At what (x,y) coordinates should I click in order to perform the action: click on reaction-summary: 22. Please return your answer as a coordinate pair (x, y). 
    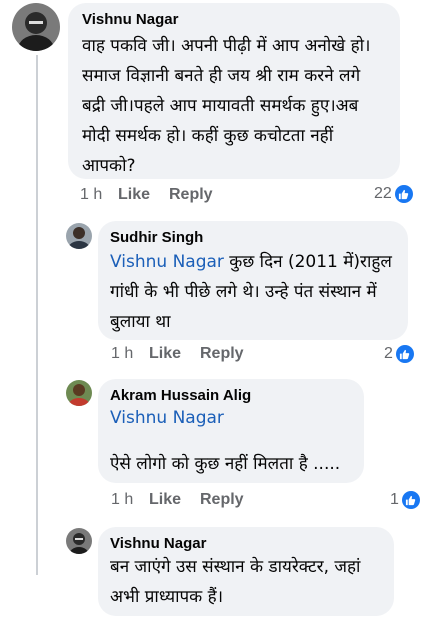
    Looking at the image, I should click on (393, 194).